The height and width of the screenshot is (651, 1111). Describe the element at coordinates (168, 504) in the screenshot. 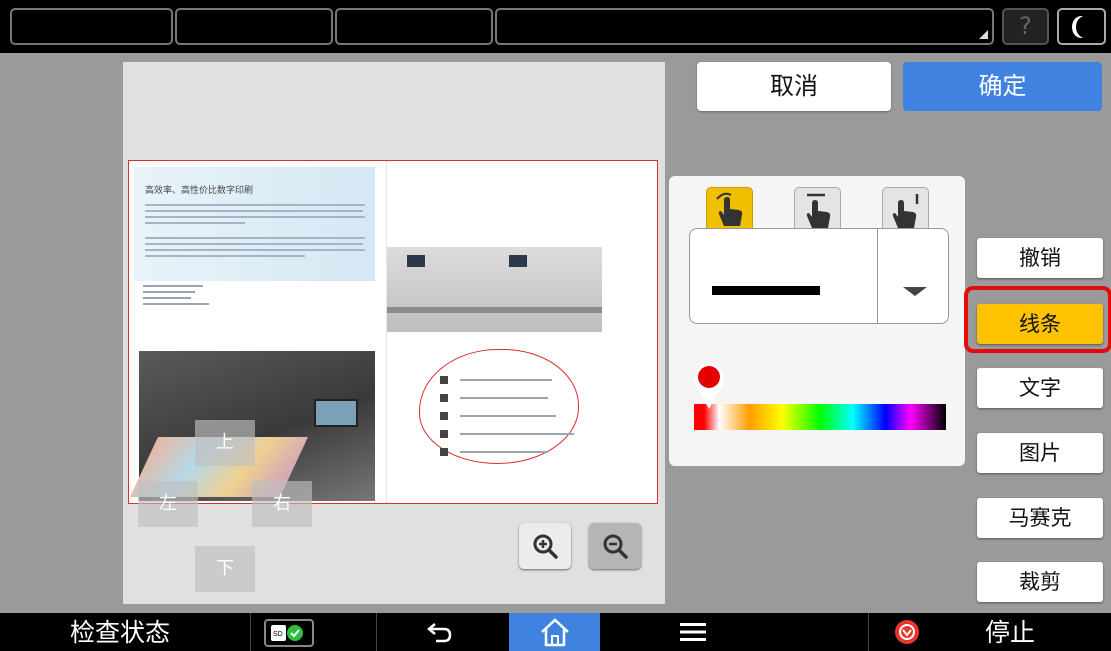

I see `scroll-left-button: 左` at that location.